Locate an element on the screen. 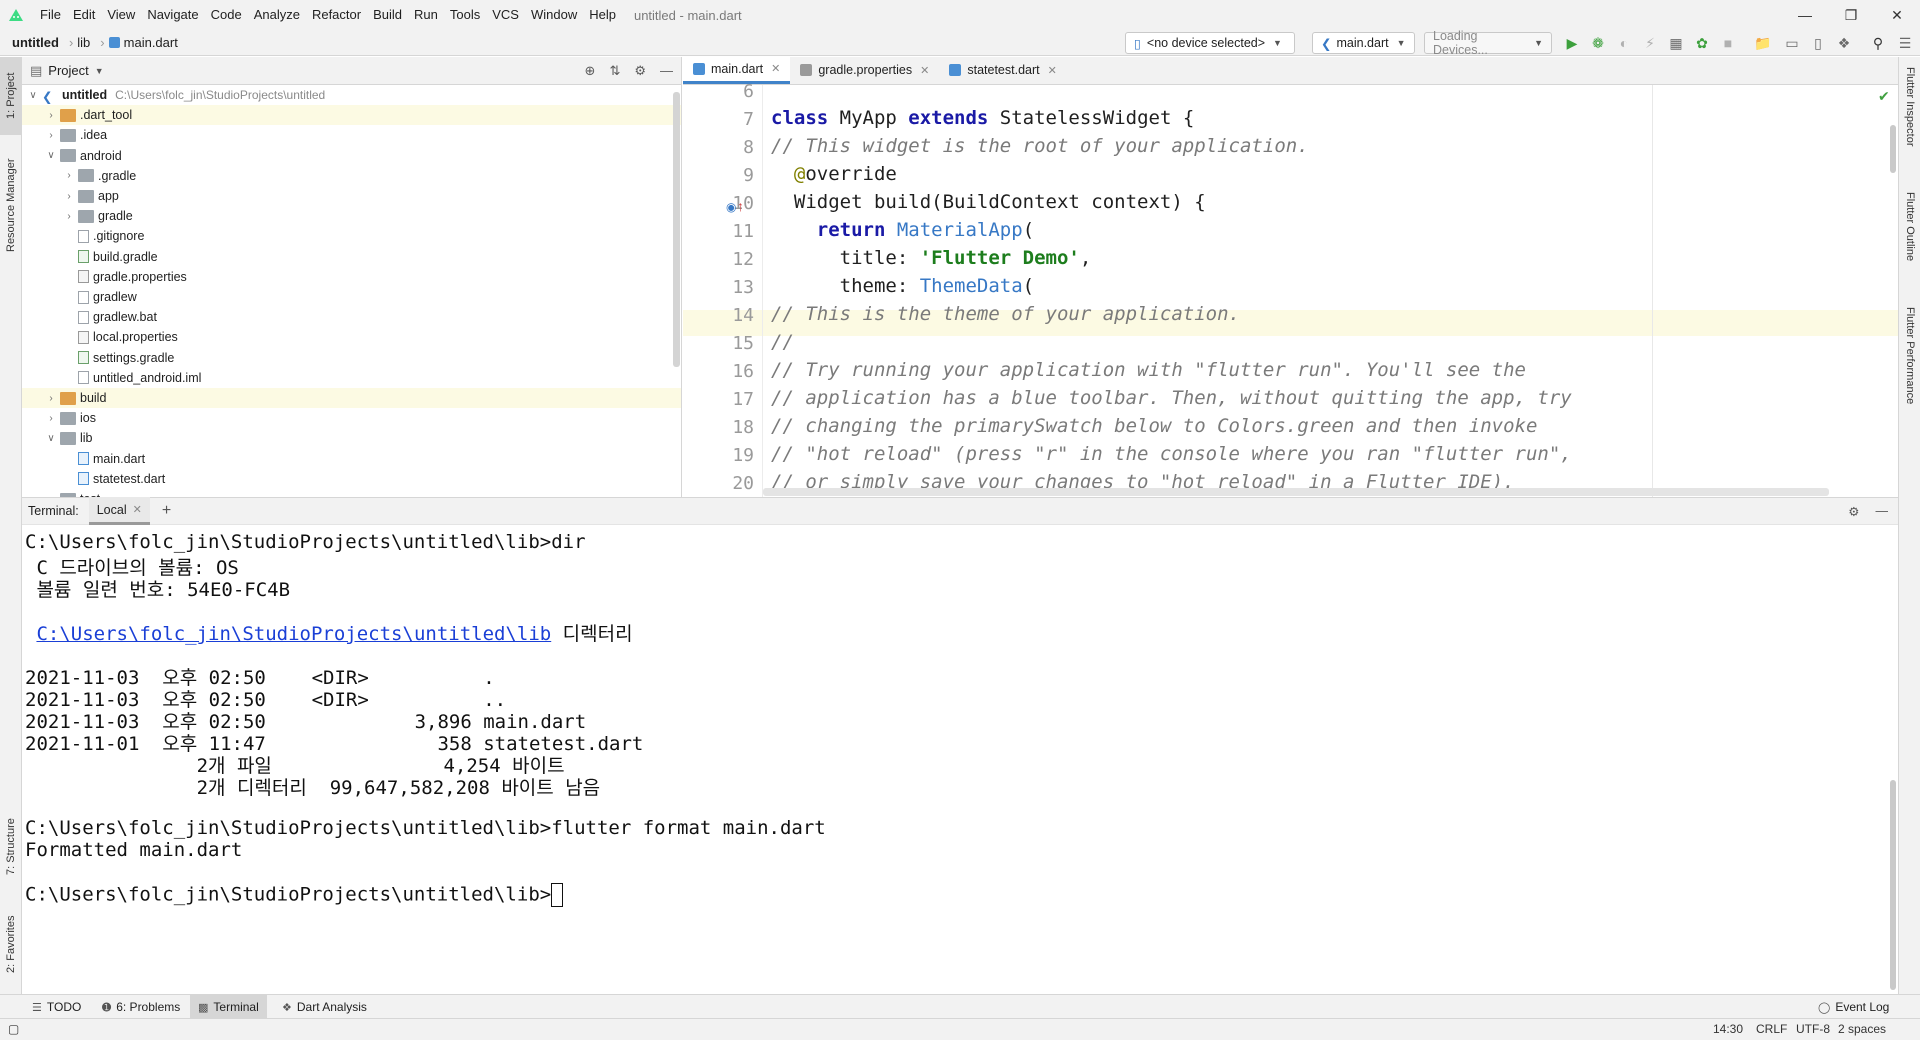  problems-tool-button: ➊ 6: Problems is located at coordinates (141, 1007).